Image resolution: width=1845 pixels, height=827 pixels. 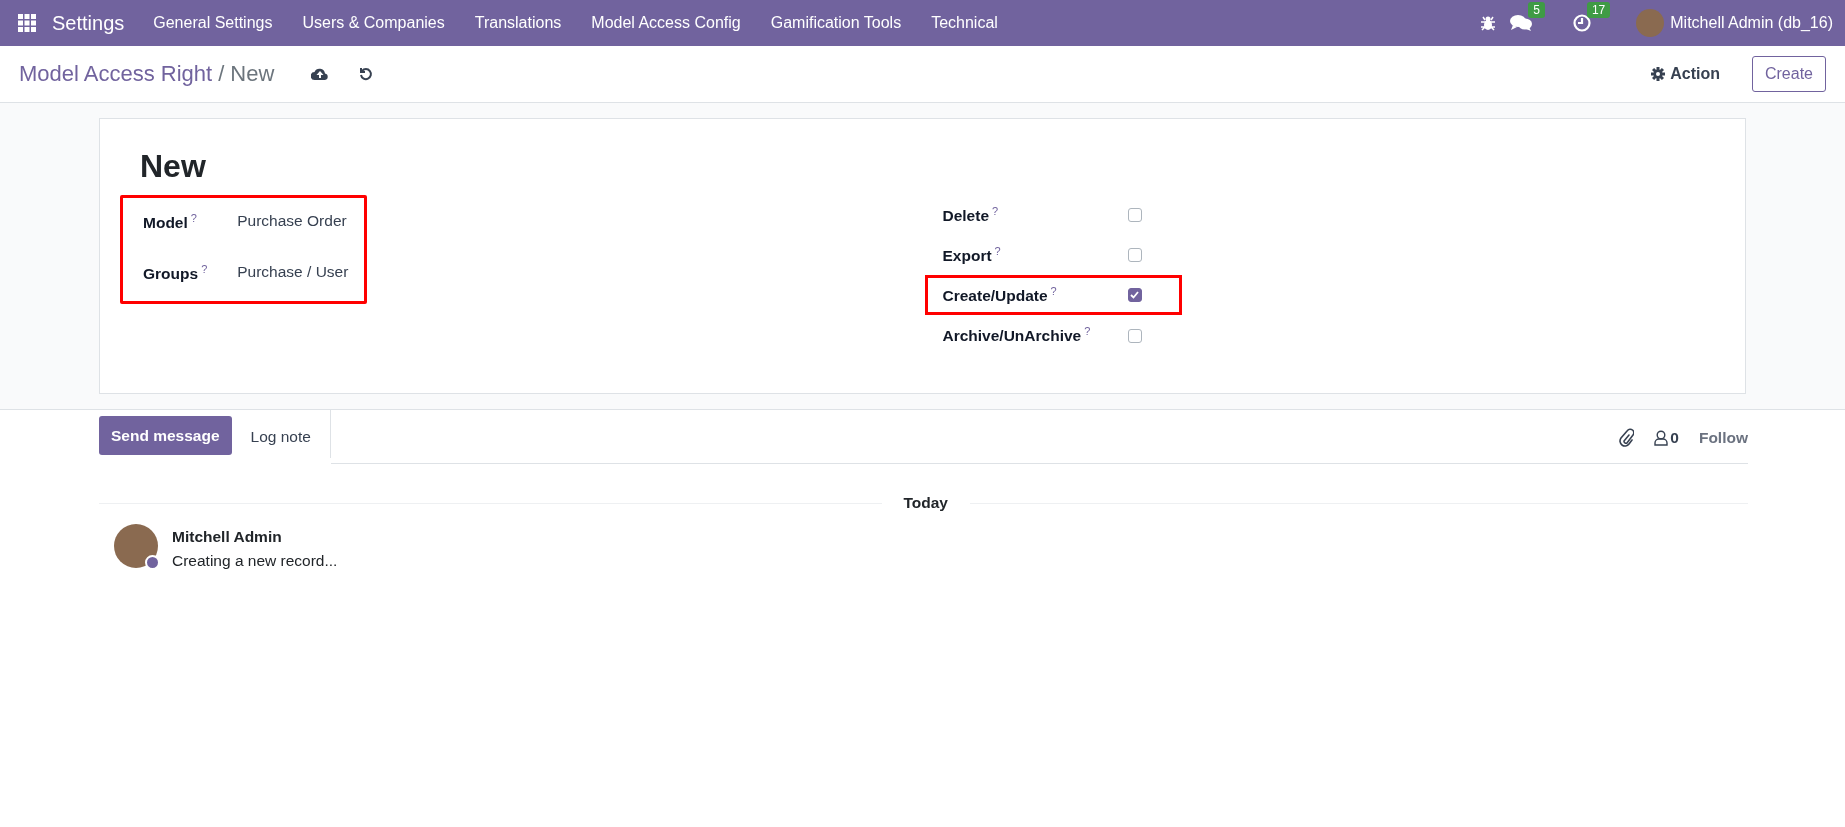 I want to click on chat-icon, so click(x=1521, y=23).